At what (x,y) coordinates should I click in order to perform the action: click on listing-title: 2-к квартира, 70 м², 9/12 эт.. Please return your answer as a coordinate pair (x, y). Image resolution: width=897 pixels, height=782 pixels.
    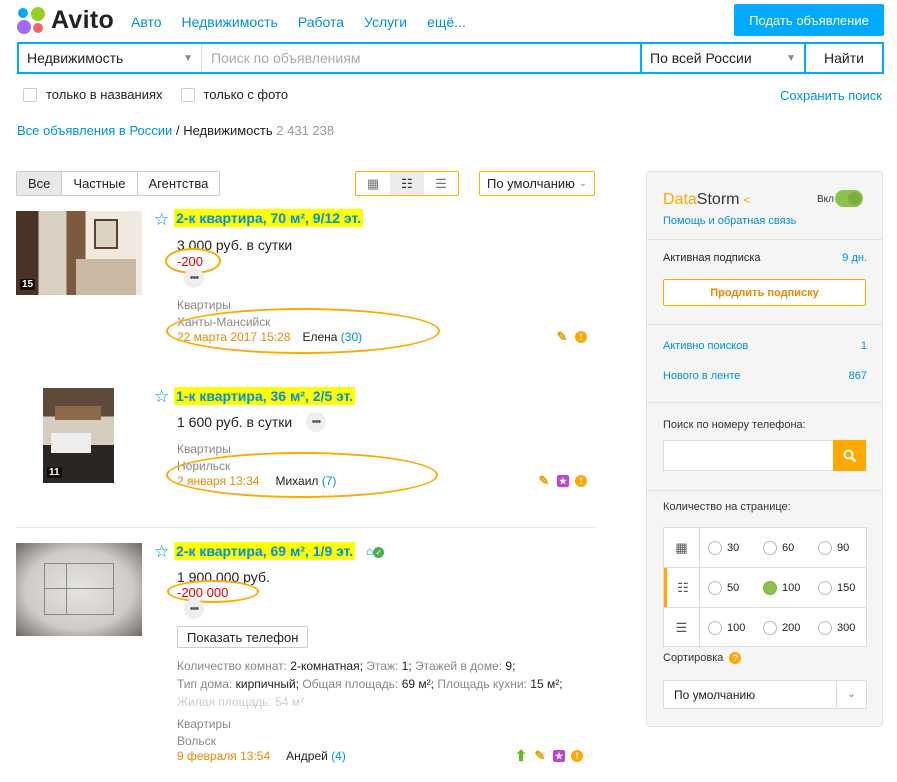
    Looking at the image, I should click on (268, 218).